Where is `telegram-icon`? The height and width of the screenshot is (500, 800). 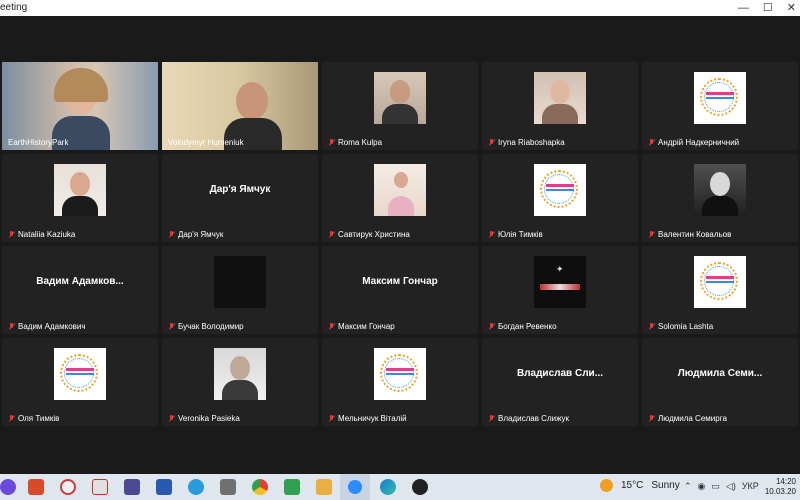
telegram-icon is located at coordinates (196, 487).